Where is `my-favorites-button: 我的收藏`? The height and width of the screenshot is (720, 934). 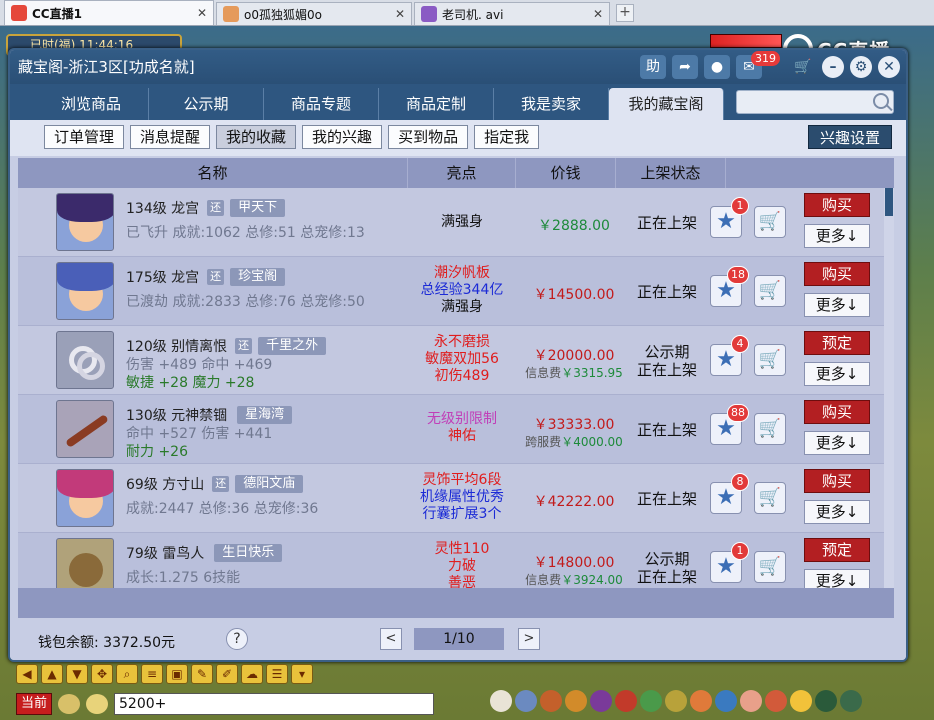 my-favorites-button: 我的收藏 is located at coordinates (256, 137).